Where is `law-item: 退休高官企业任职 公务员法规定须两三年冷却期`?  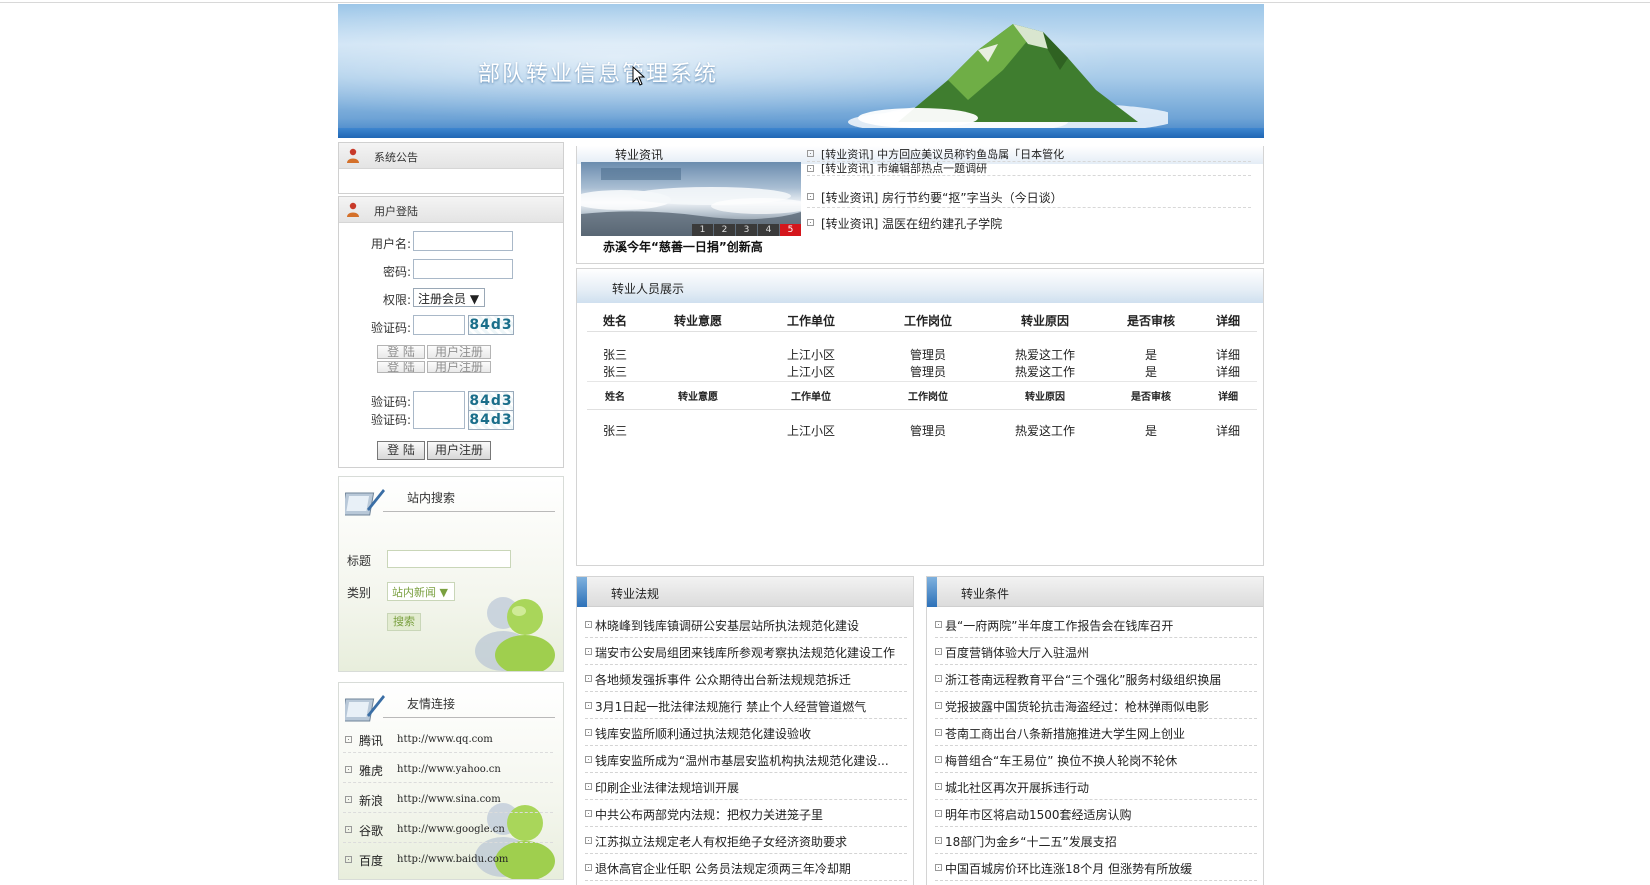 law-item: 退休高官企业任职 公务员法规定须两三年冷却期 is located at coordinates (746, 867).